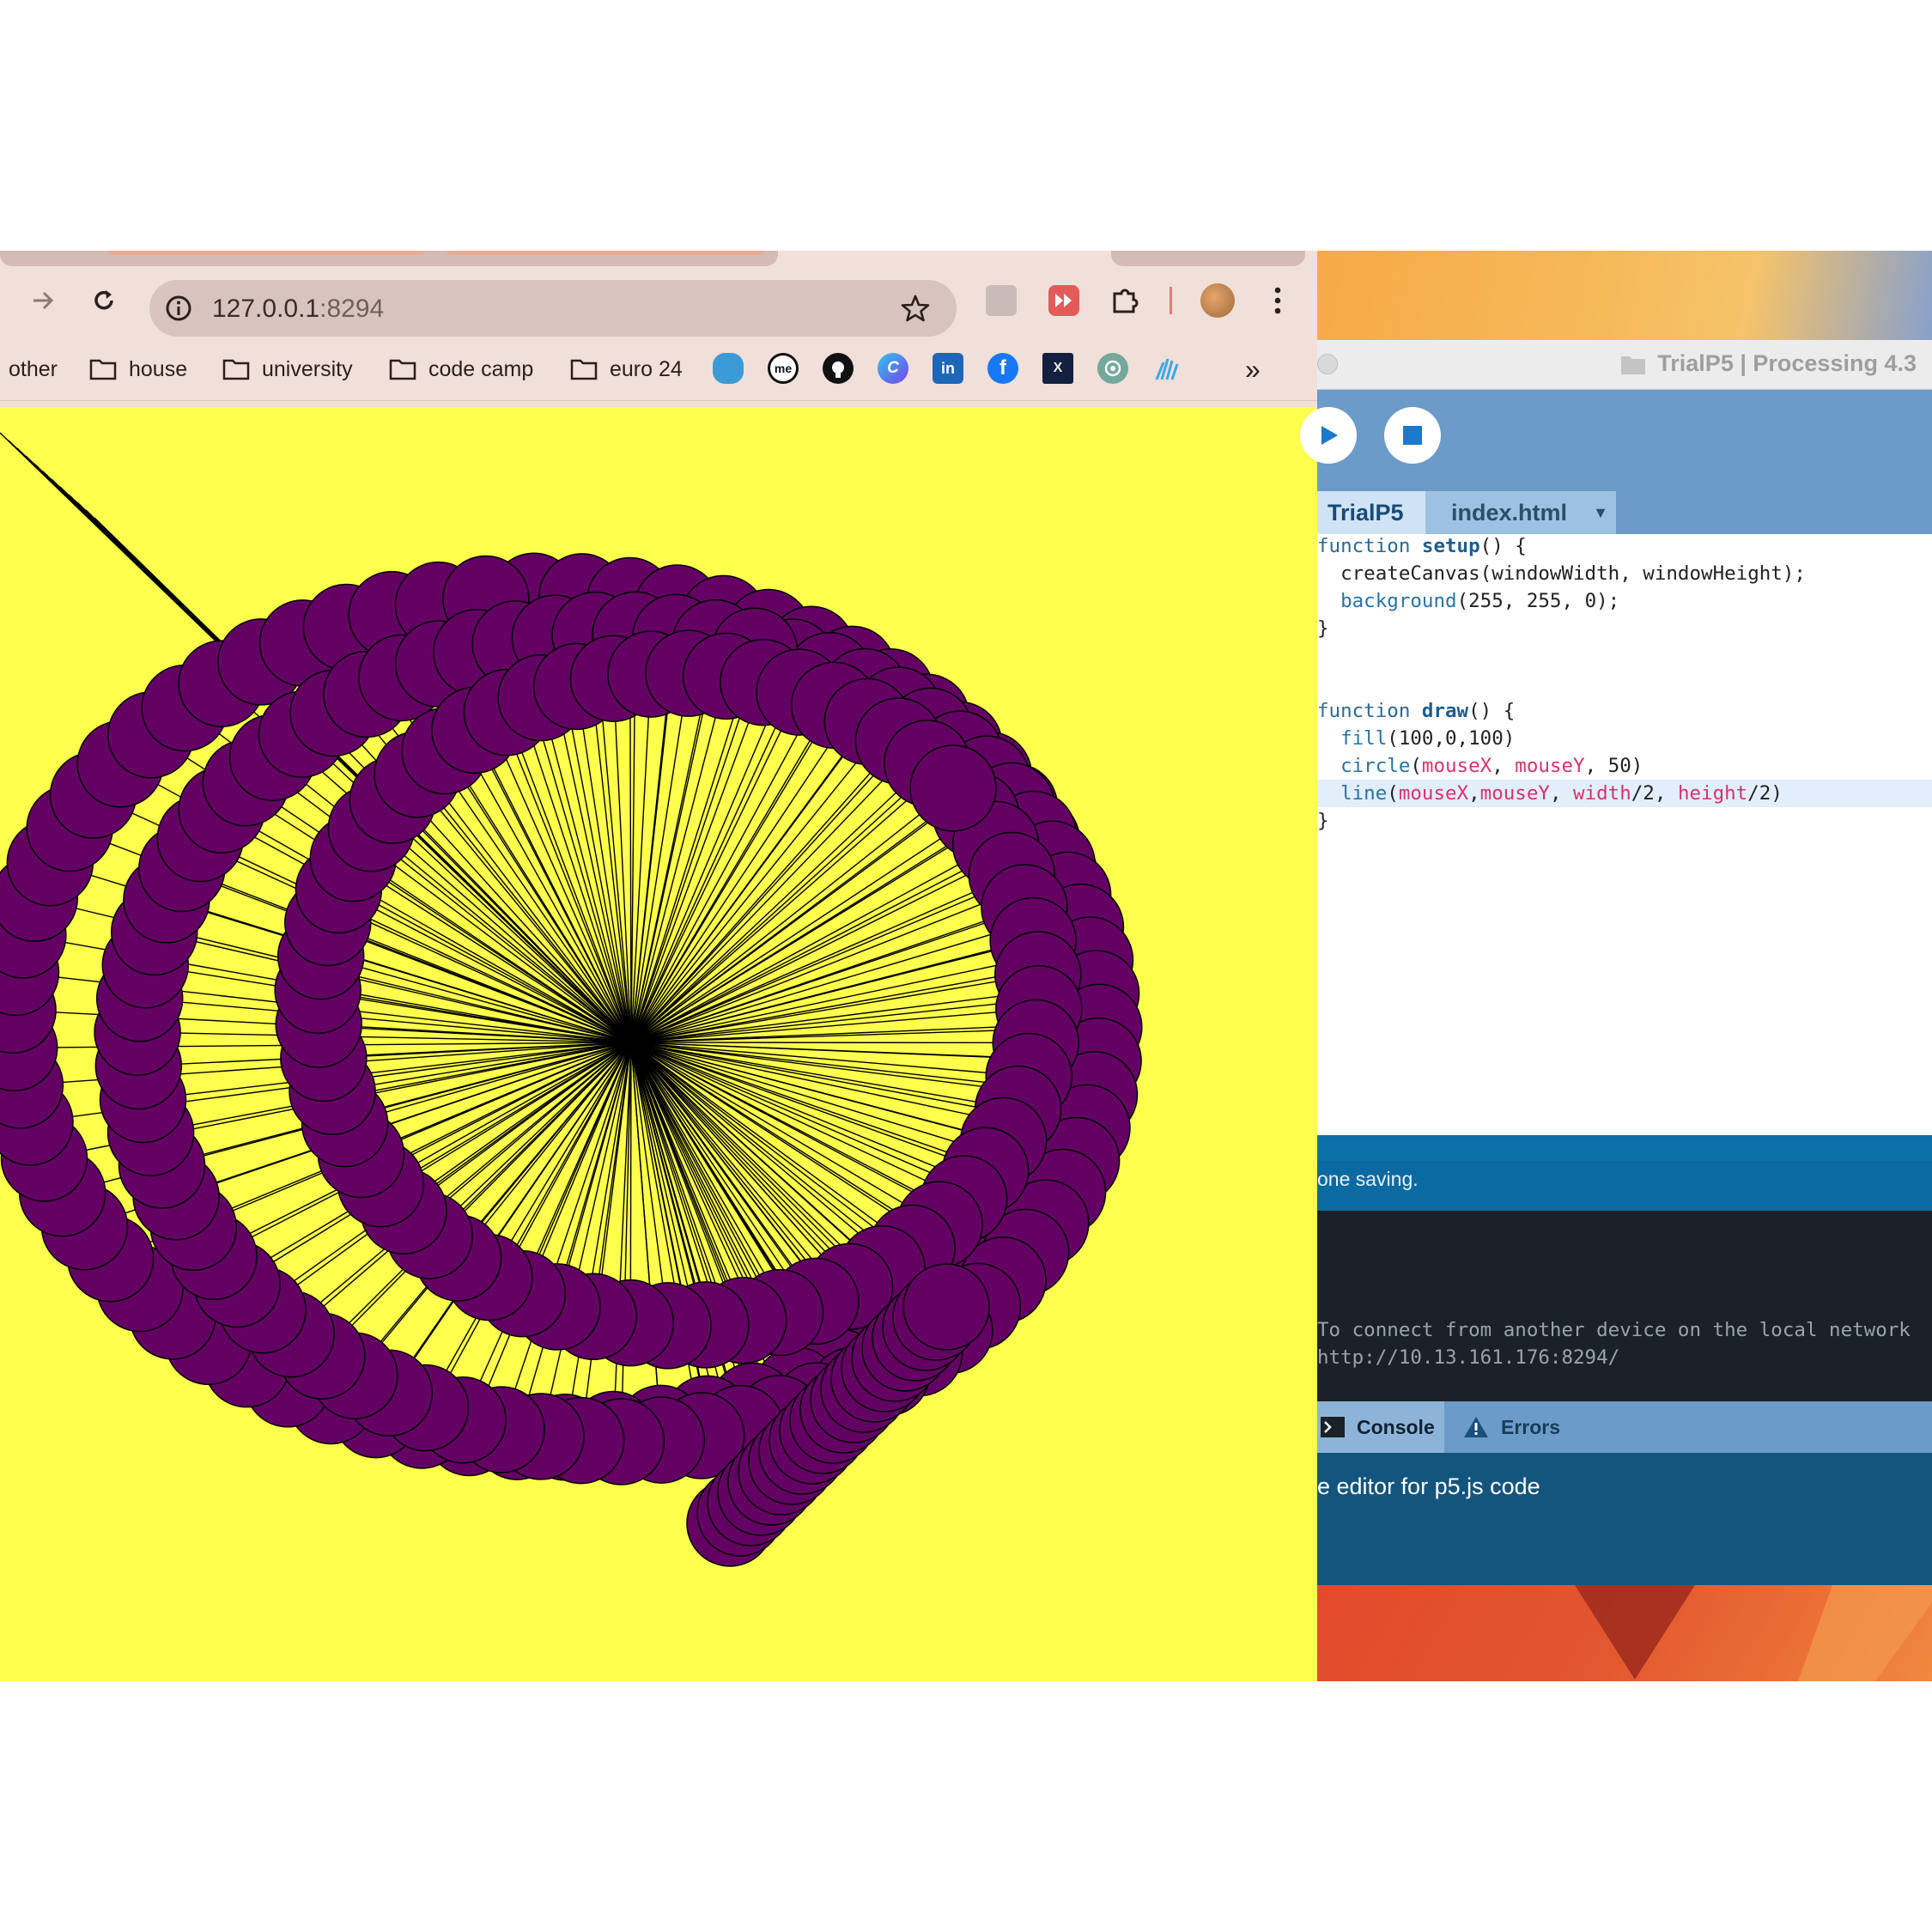 The height and width of the screenshot is (1932, 1932). Describe the element at coordinates (1217, 301) in the screenshot. I see `profile-avatar` at that location.